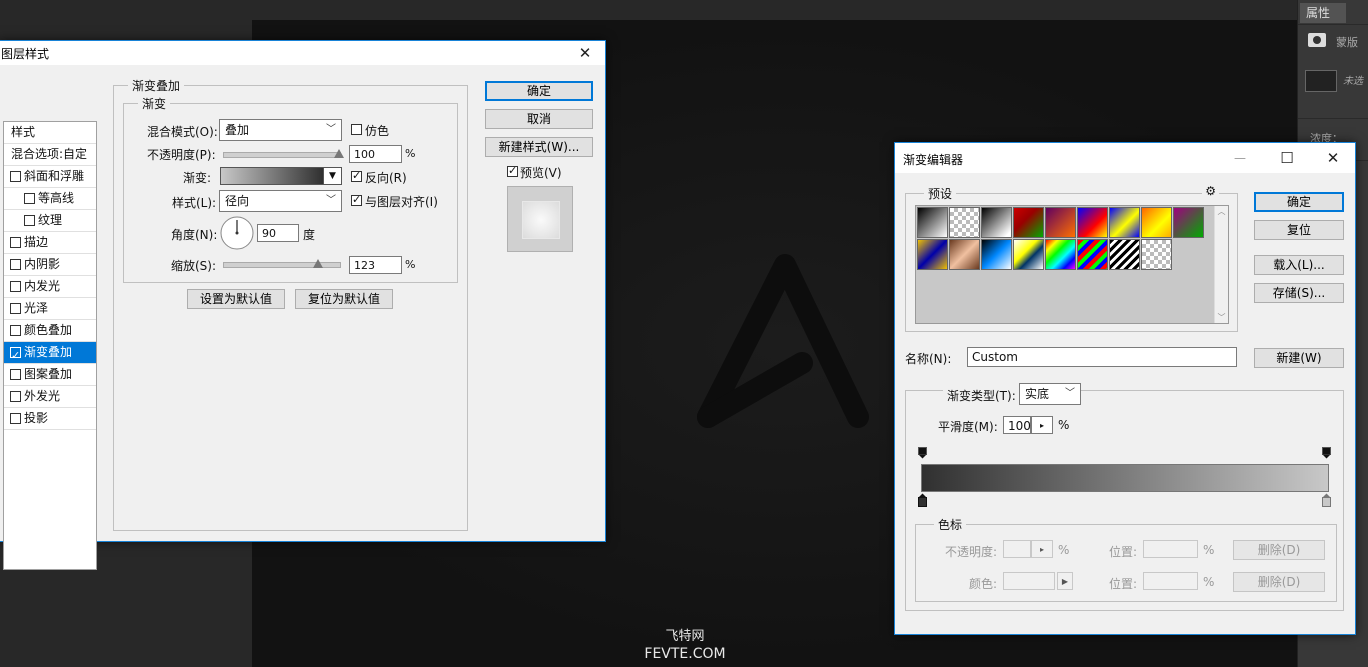  I want to click on scale-slider-knob, so click(318, 263).